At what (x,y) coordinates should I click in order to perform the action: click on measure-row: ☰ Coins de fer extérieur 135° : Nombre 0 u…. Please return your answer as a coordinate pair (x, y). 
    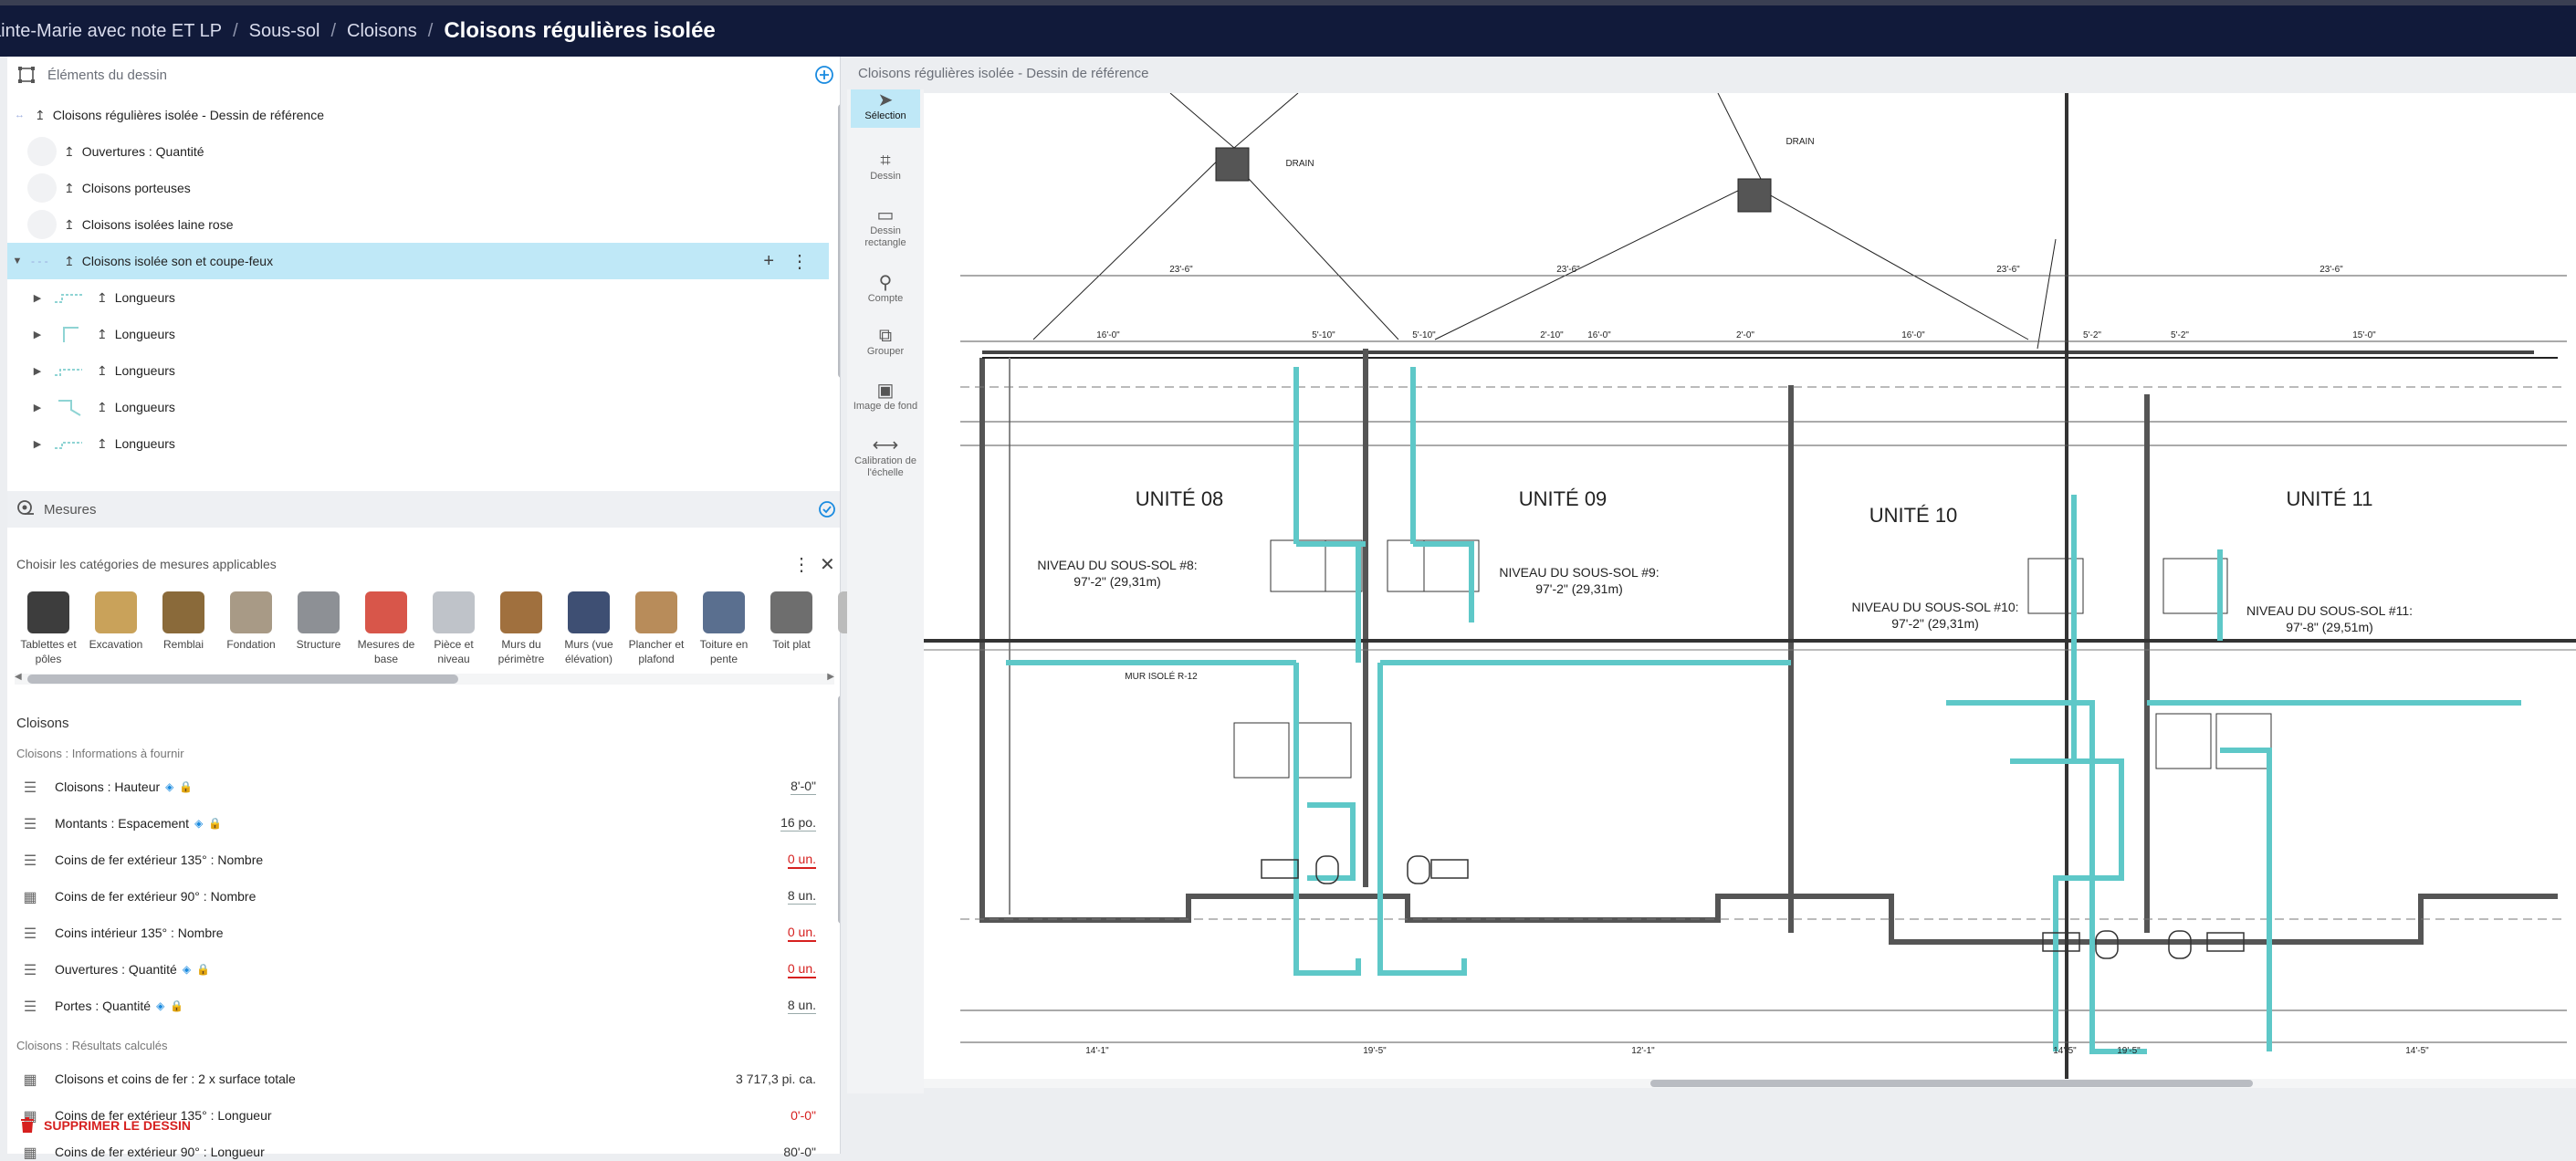
    Looking at the image, I should click on (418, 860).